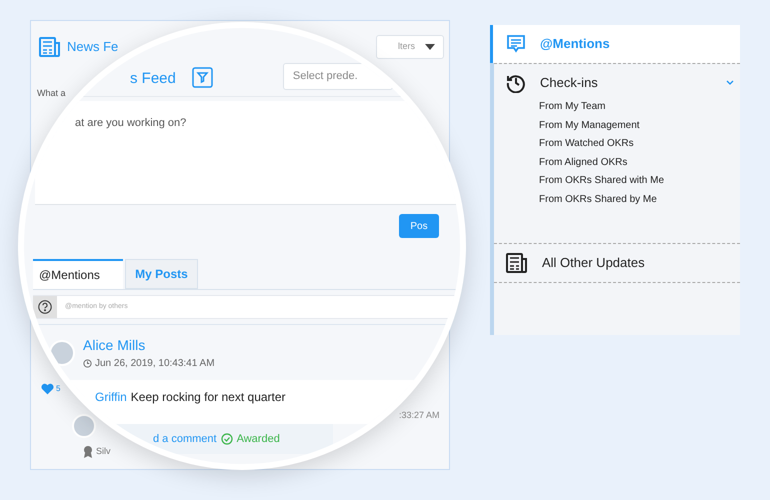  Describe the element at coordinates (617, 263) in the screenshot. I see `sidebar-item: All Other Updates` at that location.